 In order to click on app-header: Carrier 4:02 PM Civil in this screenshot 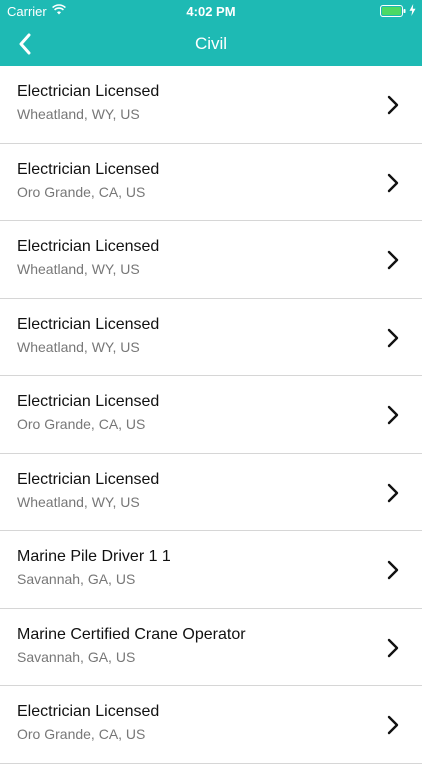, I will do `click(211, 33)`.